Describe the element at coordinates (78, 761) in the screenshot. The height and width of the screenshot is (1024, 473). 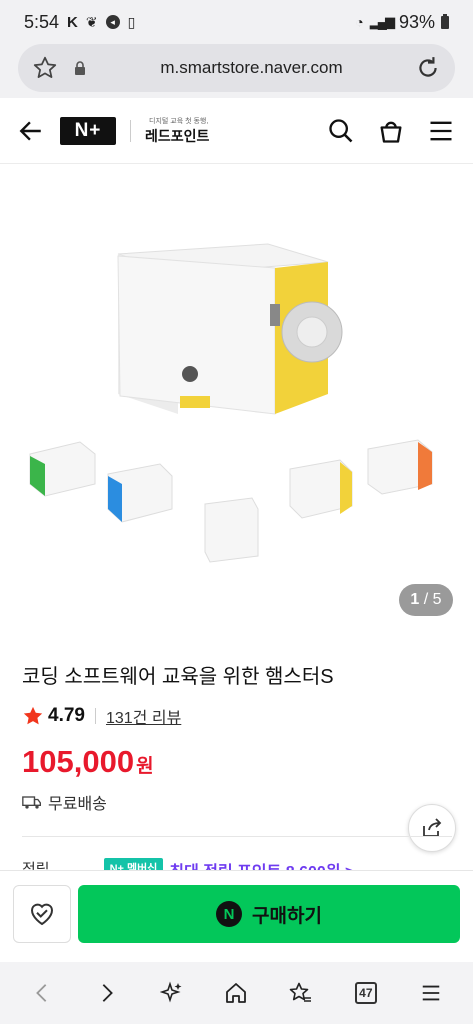
I see `price-value: 105,000` at that location.